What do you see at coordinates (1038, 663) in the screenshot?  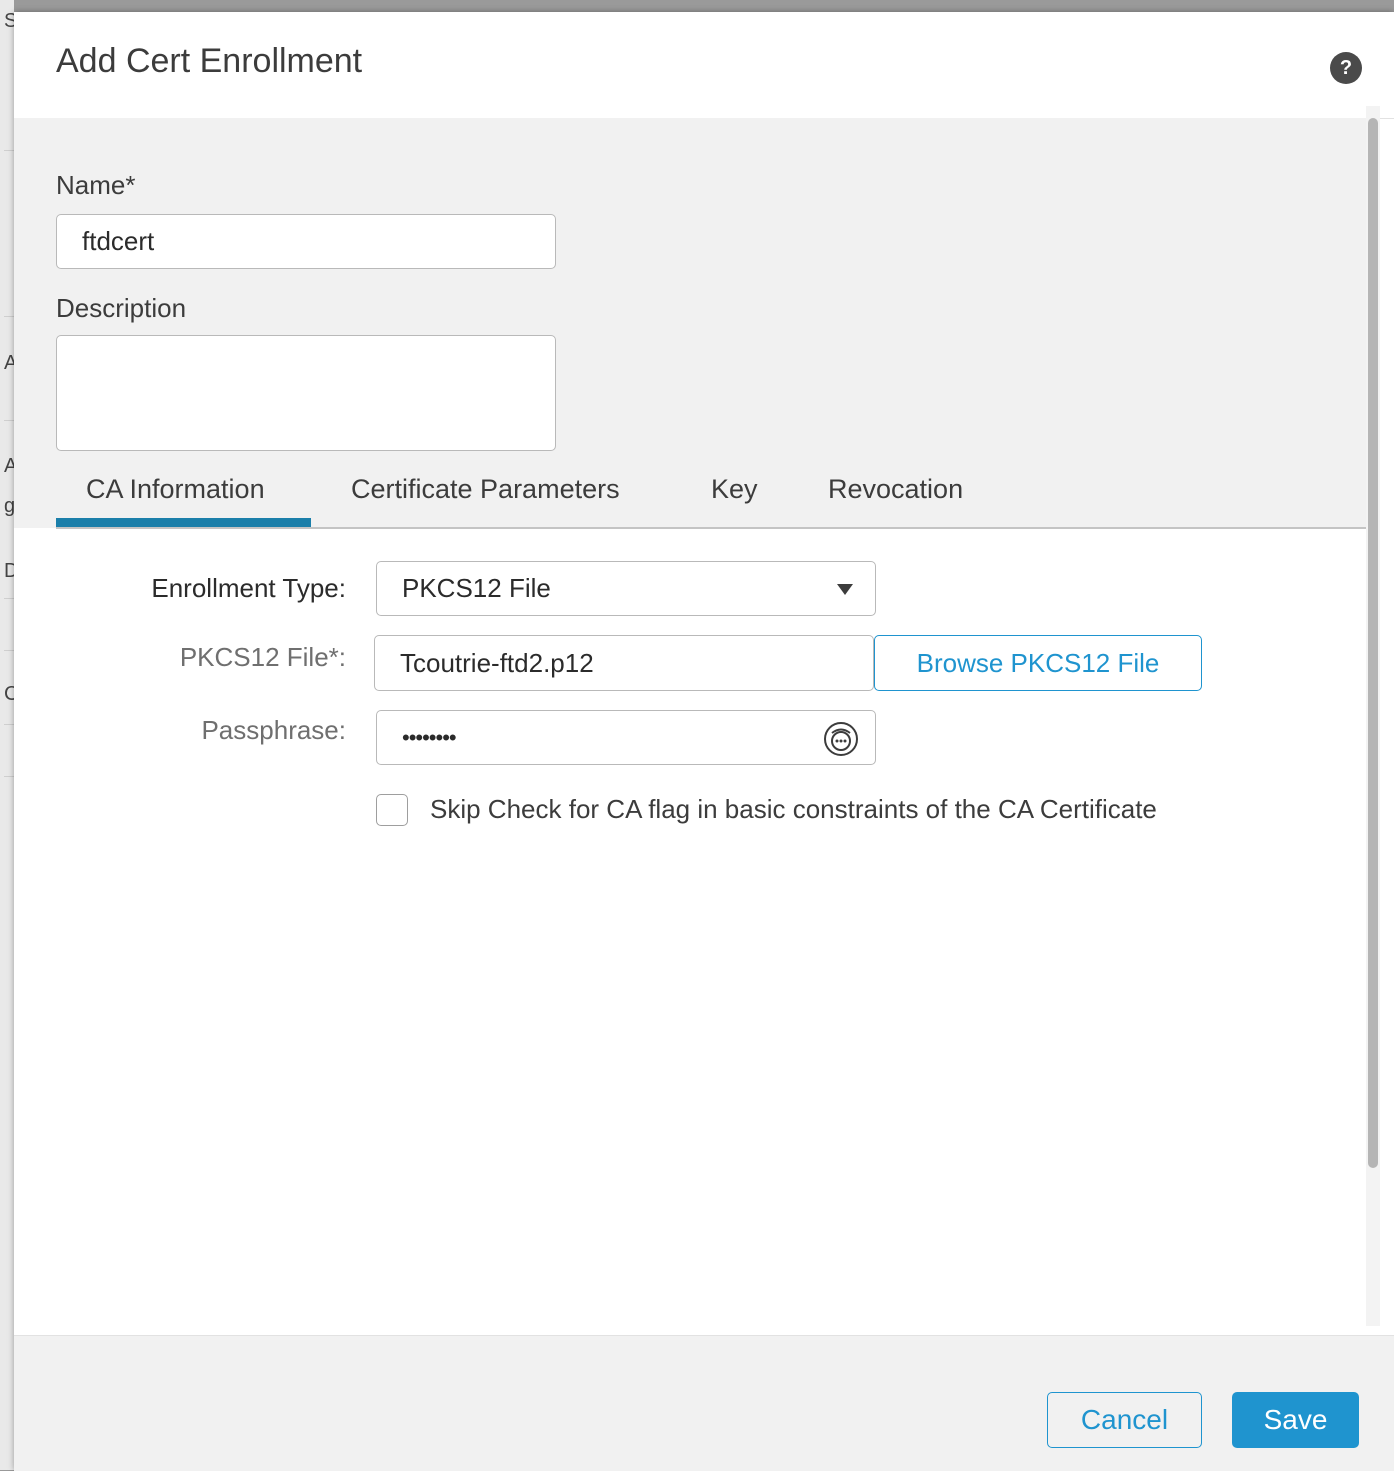 I see `browse-pkcs12-button: Browse PKCS12 File` at bounding box center [1038, 663].